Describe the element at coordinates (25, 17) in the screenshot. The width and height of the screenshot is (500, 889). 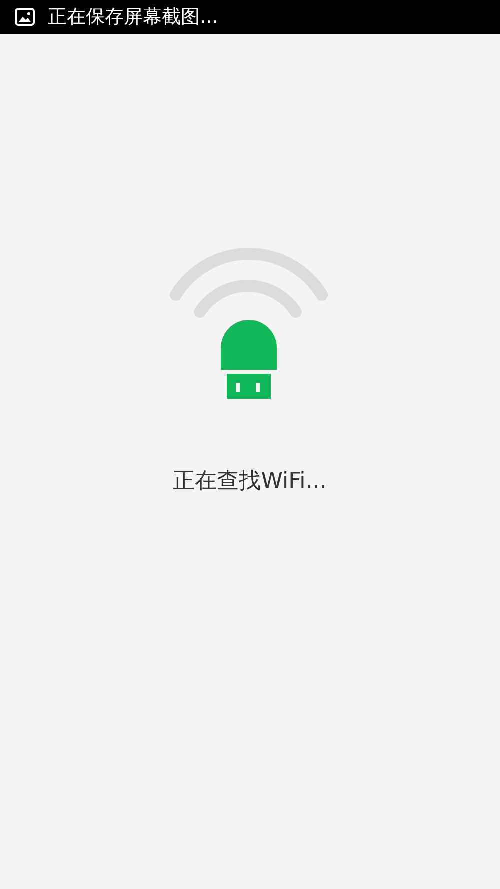
I see `image-icon` at that location.